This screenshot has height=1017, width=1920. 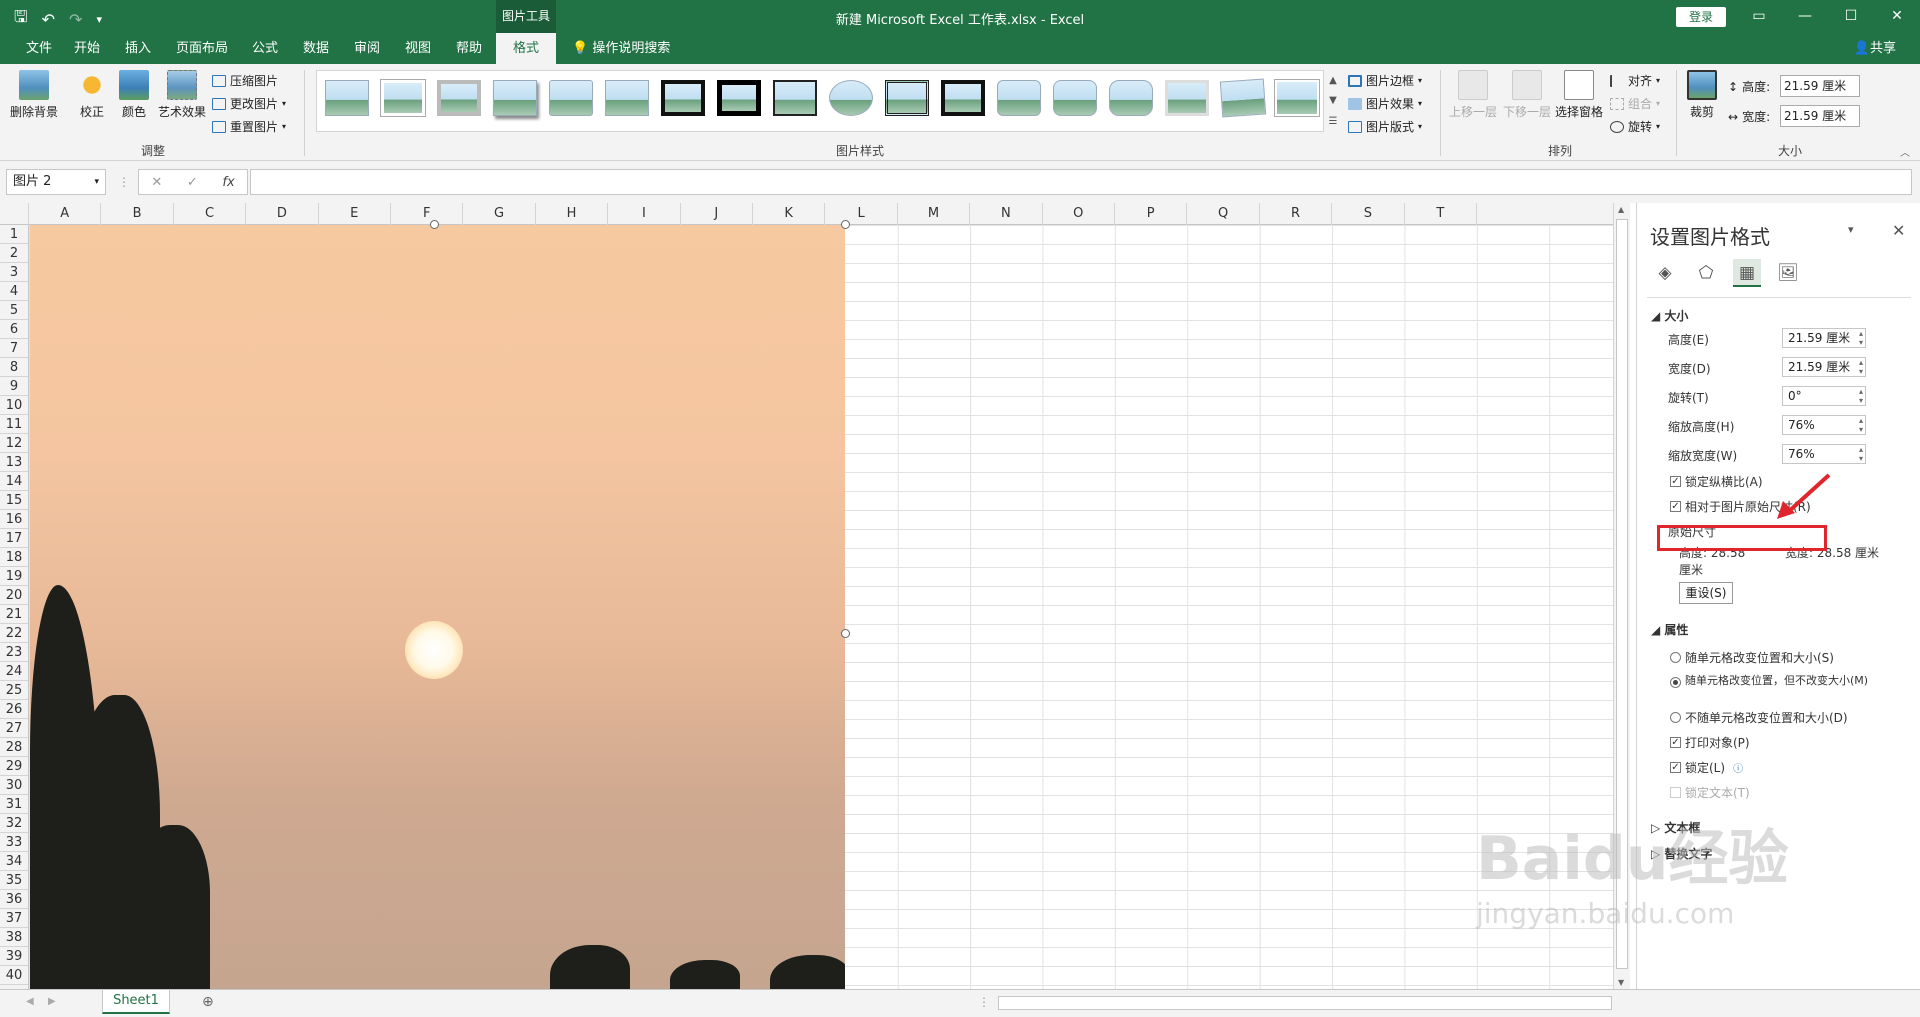 I want to click on row-header: 39, so click(x=14, y=956).